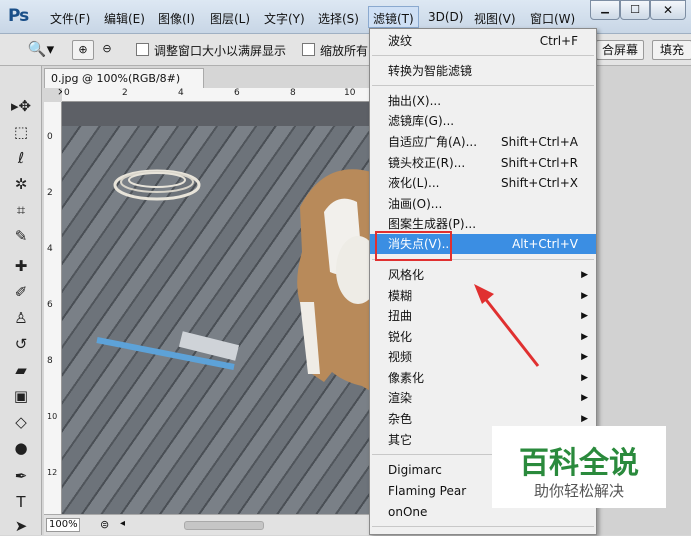  What do you see at coordinates (539, 142) in the screenshot?
I see `menu-item-shortcut: Shift+Ctrl+A` at bounding box center [539, 142].